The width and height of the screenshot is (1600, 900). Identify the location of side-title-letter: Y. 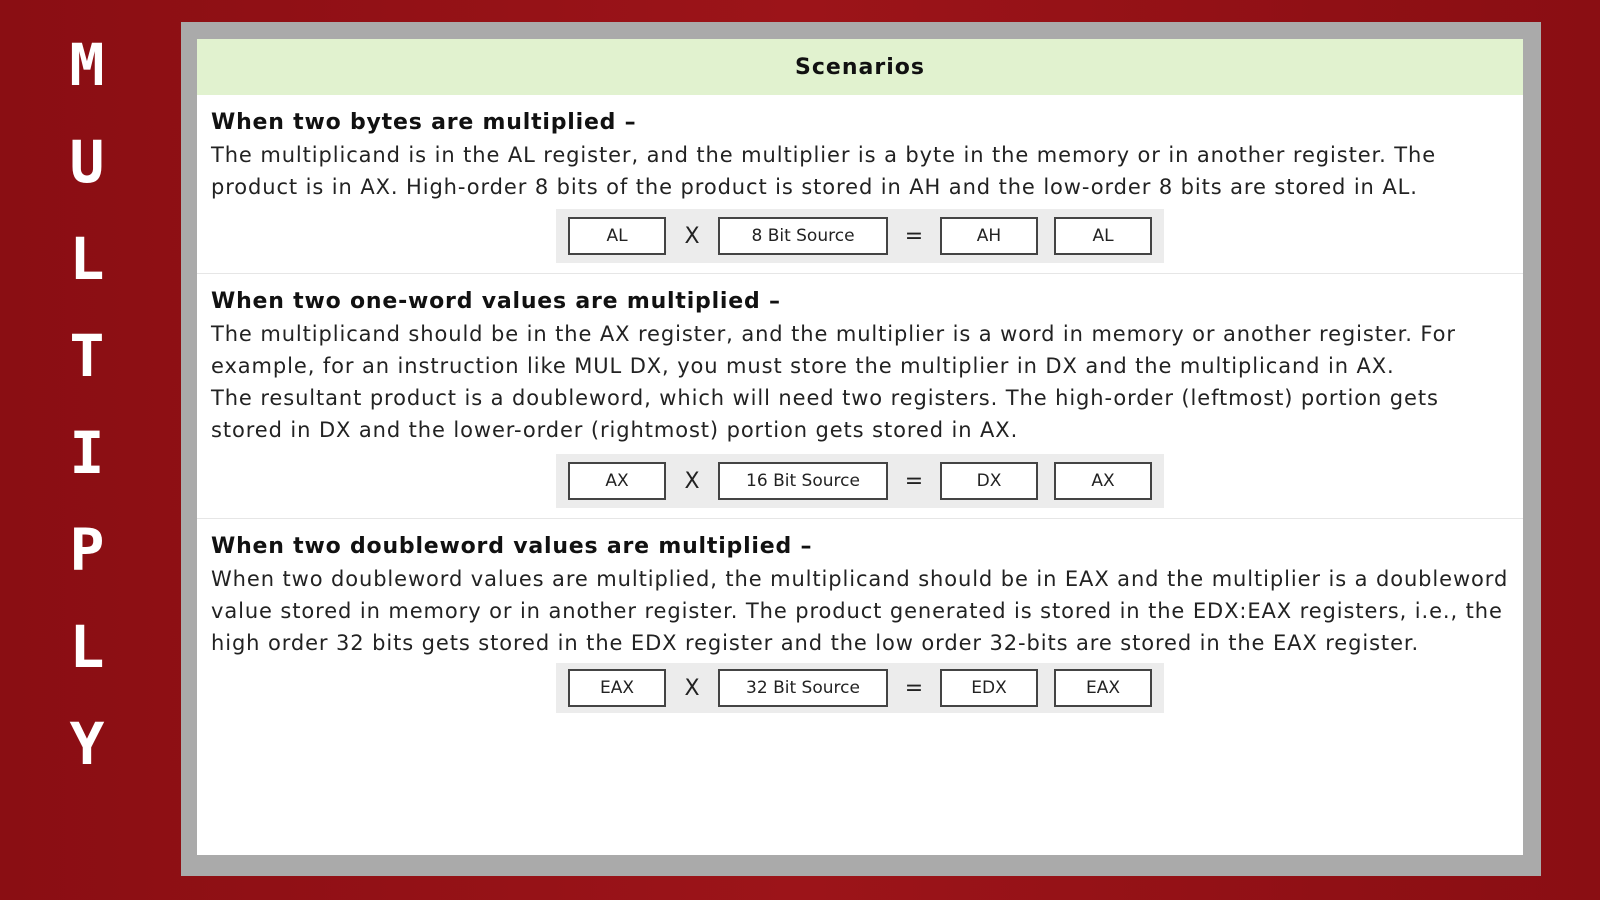
(87, 744).